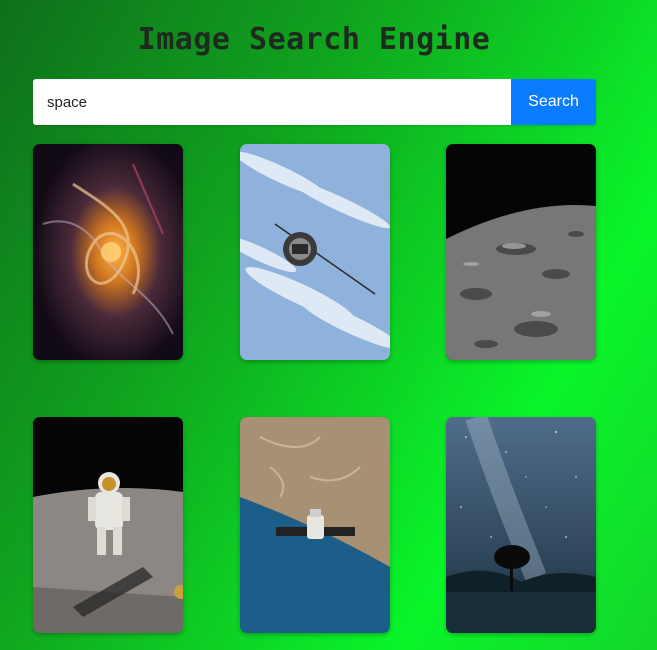  I want to click on search-button: Search, so click(553, 102).